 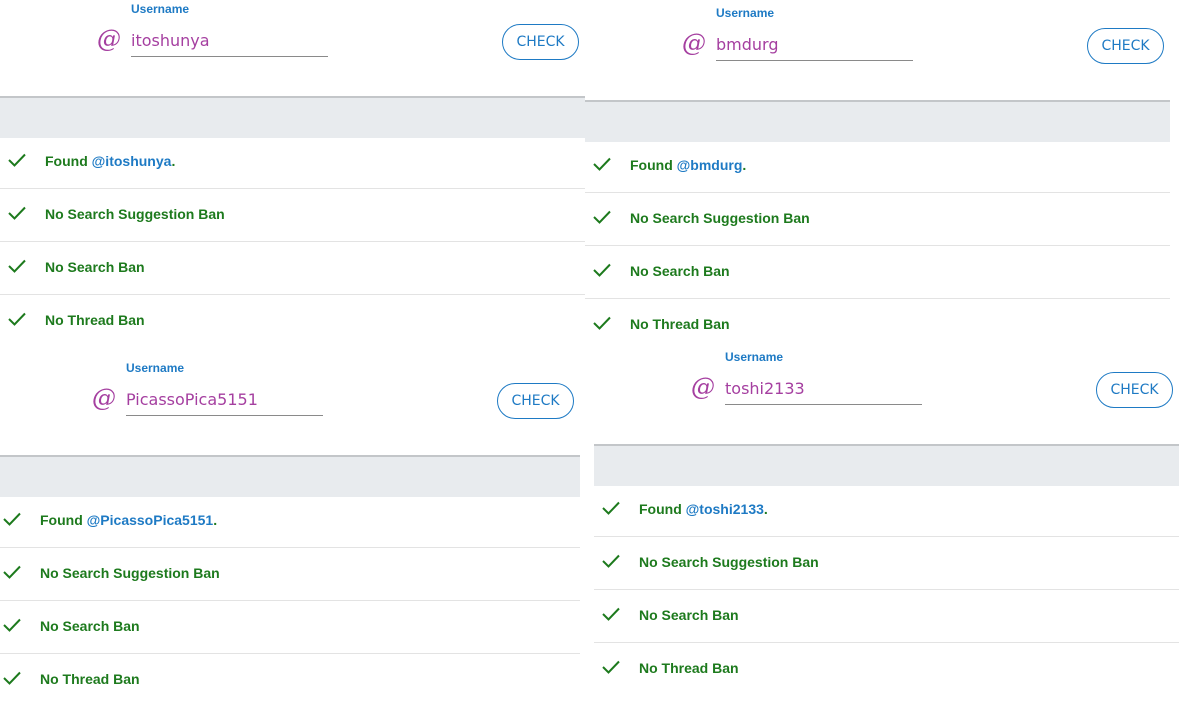 What do you see at coordinates (877, 166) in the screenshot?
I see `result-found: Found @bmdurg.` at bounding box center [877, 166].